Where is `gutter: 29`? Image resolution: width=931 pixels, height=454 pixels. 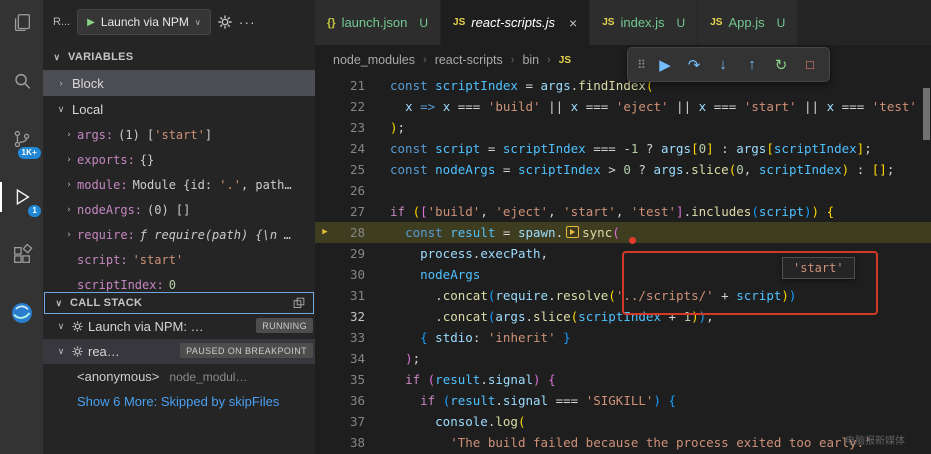 gutter: 29 is located at coordinates (352, 253).